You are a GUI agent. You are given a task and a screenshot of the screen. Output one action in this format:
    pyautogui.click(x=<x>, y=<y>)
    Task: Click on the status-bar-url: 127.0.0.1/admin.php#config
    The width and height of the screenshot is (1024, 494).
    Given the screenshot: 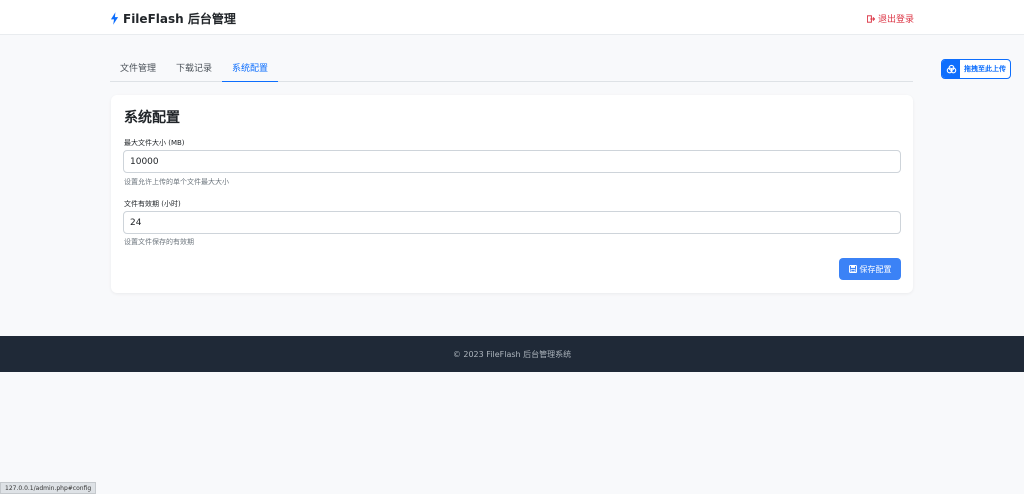 What is the action you would take?
    pyautogui.click(x=48, y=488)
    